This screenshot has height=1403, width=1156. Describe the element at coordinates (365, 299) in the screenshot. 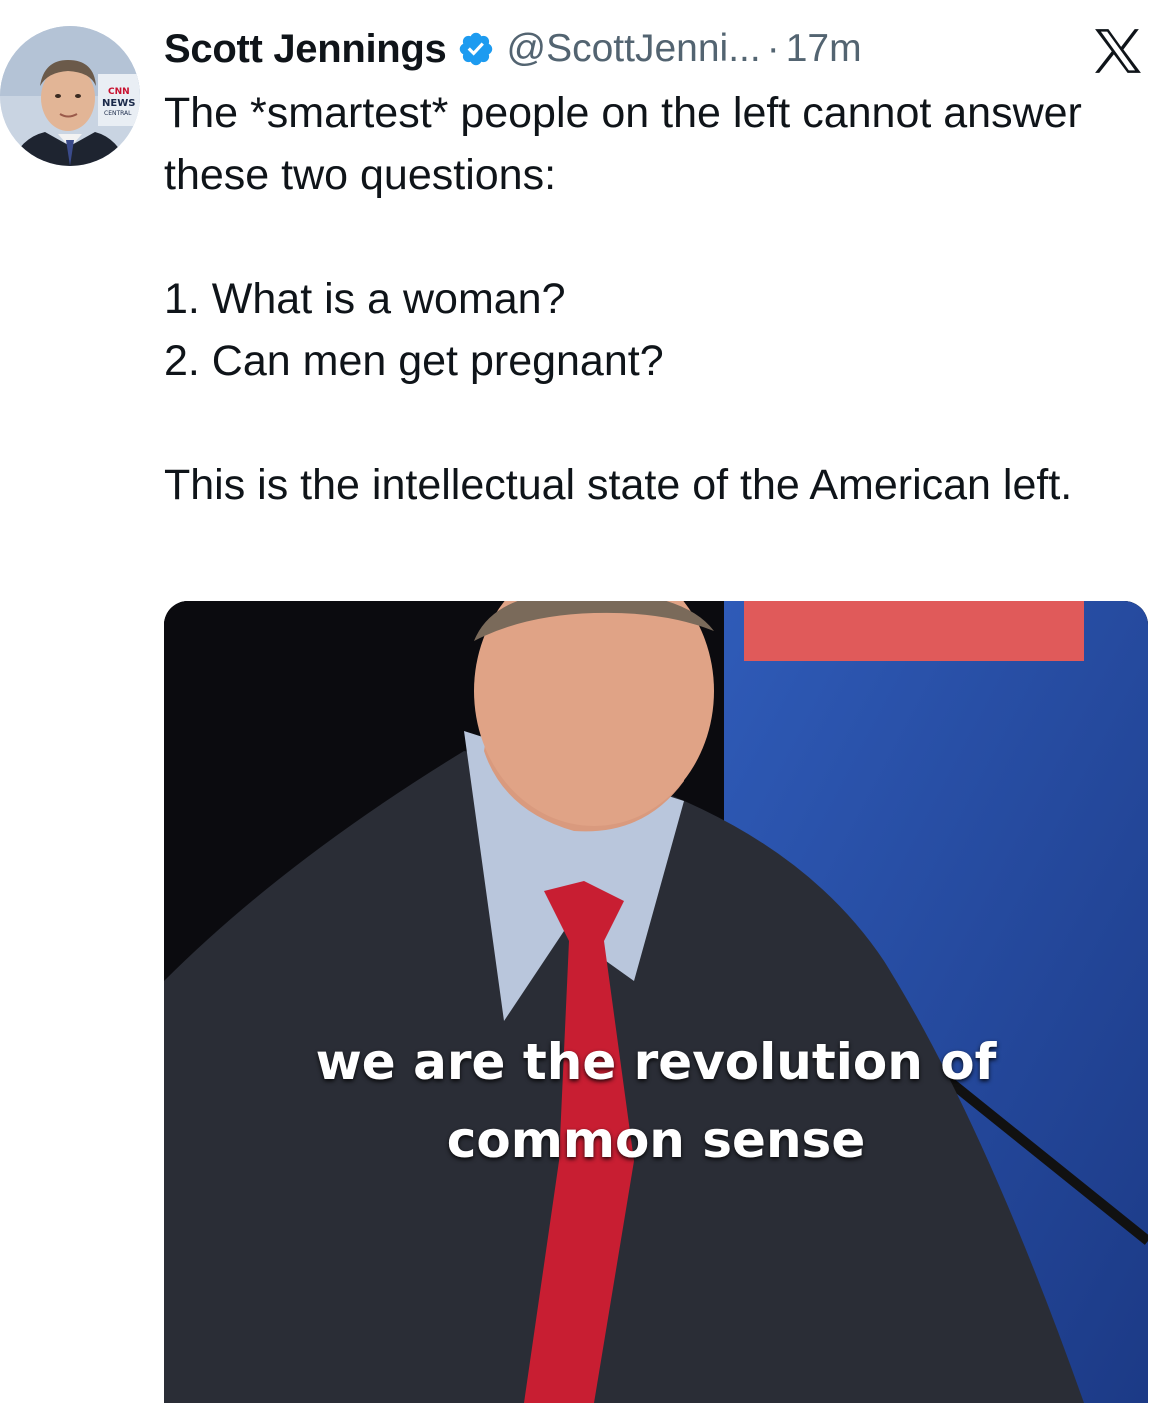

I see `tweet-text-question-1: 1. What is a woman?` at that location.